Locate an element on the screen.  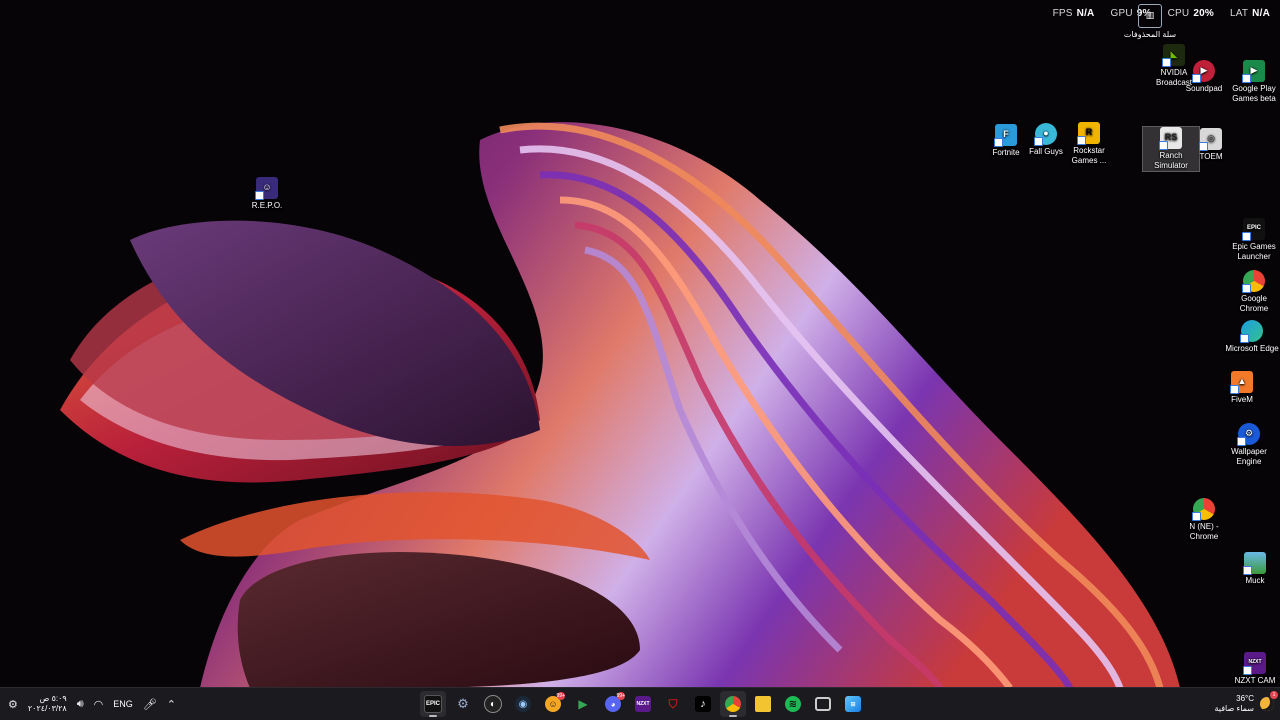
taskbar-chrome is located at coordinates (733, 704).